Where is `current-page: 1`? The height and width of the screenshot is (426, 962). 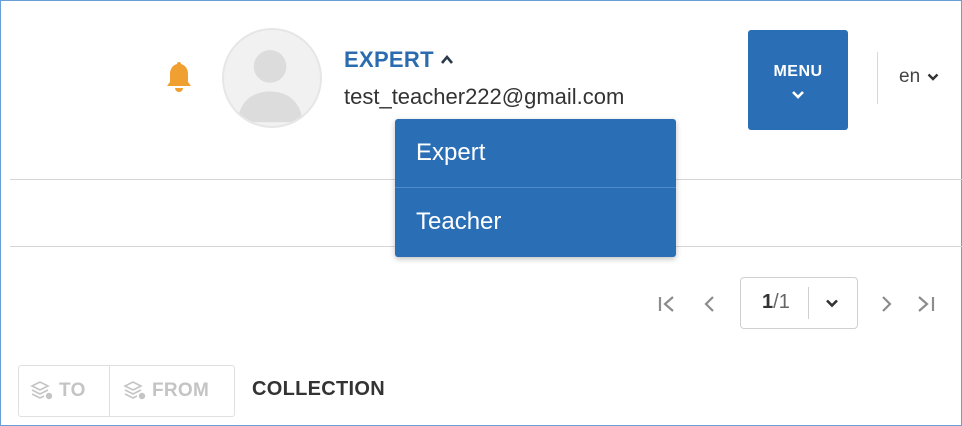 current-page: 1 is located at coordinates (768, 302).